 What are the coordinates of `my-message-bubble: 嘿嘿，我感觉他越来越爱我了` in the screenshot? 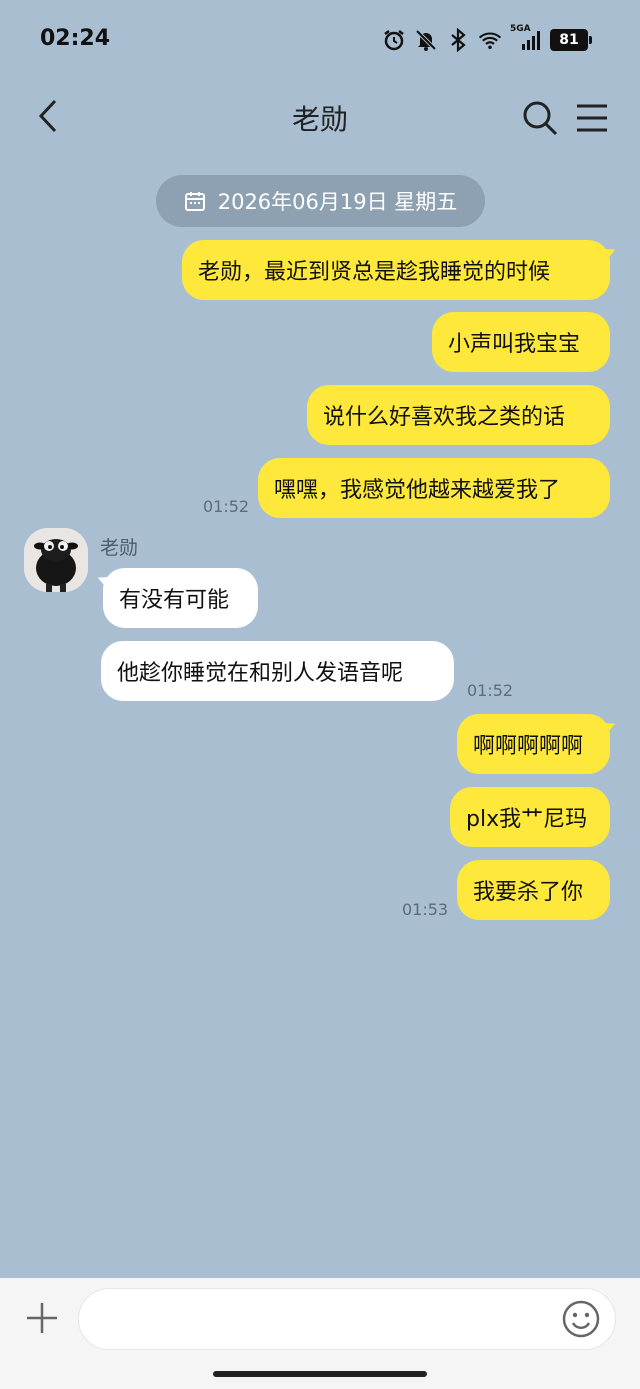 It's located at (434, 488).